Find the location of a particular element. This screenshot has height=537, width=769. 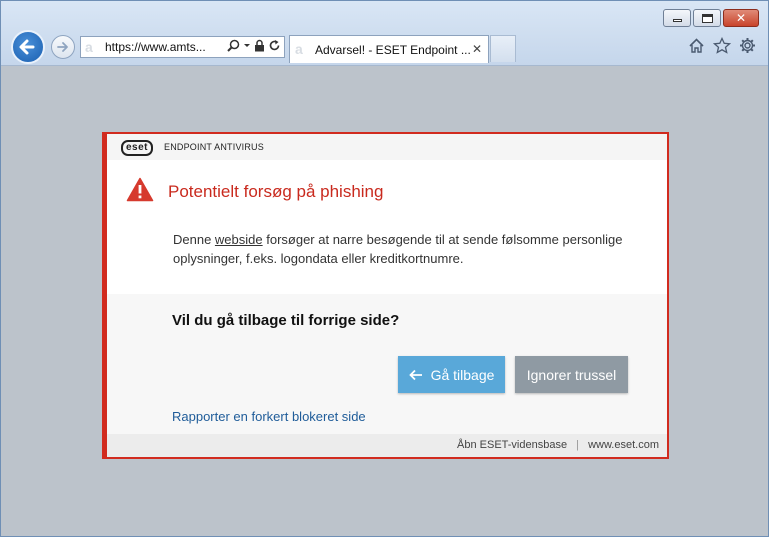

browser-tools is located at coordinates (722, 45).